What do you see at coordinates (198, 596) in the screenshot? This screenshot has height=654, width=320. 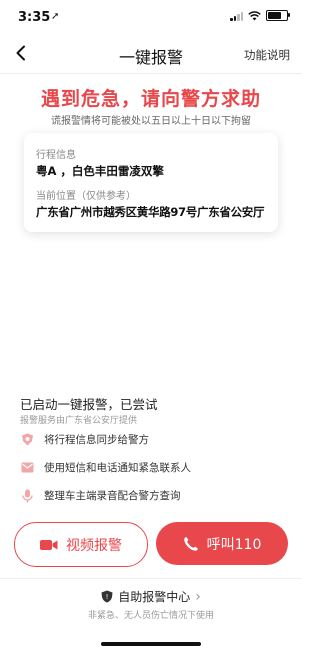 I see `chevron-right-icon: ›` at bounding box center [198, 596].